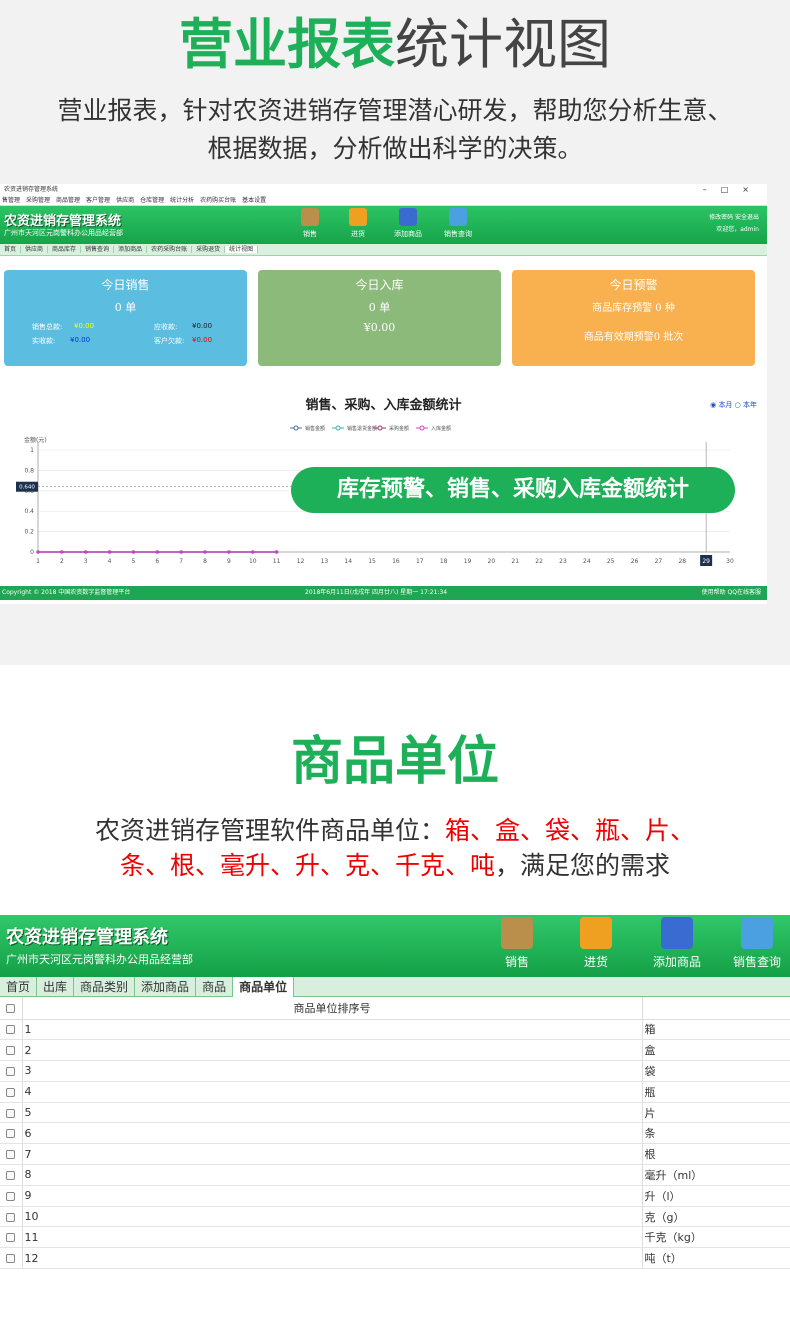 This screenshot has height=1319, width=790. What do you see at coordinates (99, 959) in the screenshot?
I see `app2-company: 广州市天河区元岗警科办公用品经营部` at bounding box center [99, 959].